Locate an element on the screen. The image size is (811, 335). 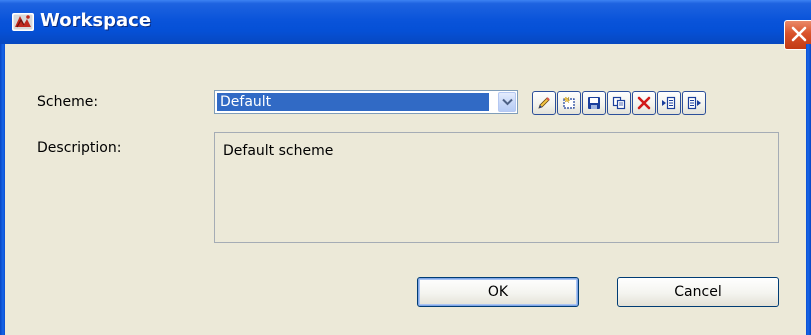
delete-icon is located at coordinates (644, 103).